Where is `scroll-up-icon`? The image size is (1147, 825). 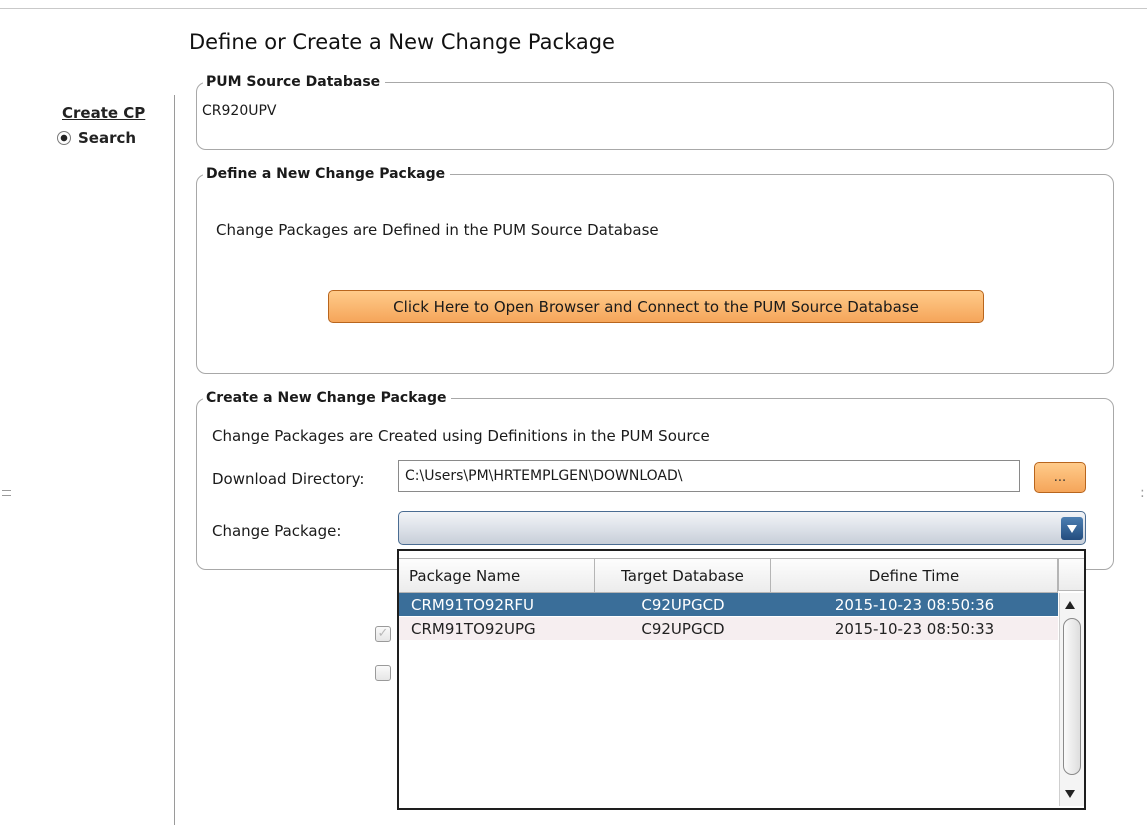
scroll-up-icon is located at coordinates (1070, 605).